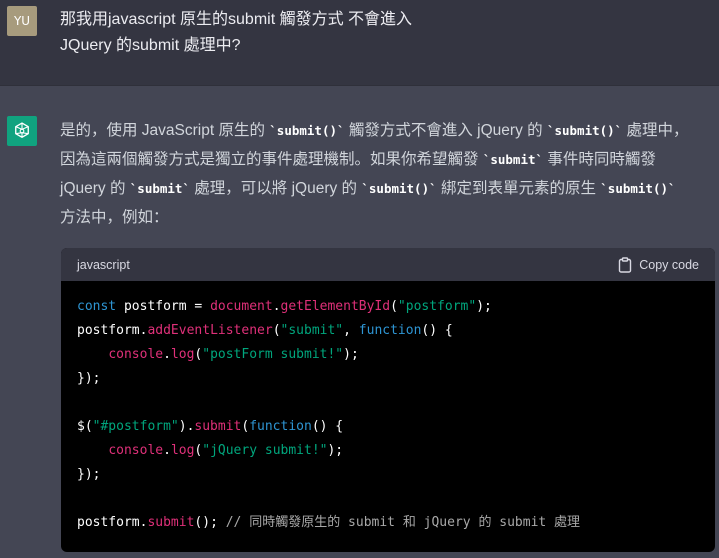  What do you see at coordinates (236, 19) in the screenshot?
I see `user-message-line: 那我用javascript 原生的submit 觸發方式 不會進入` at bounding box center [236, 19].